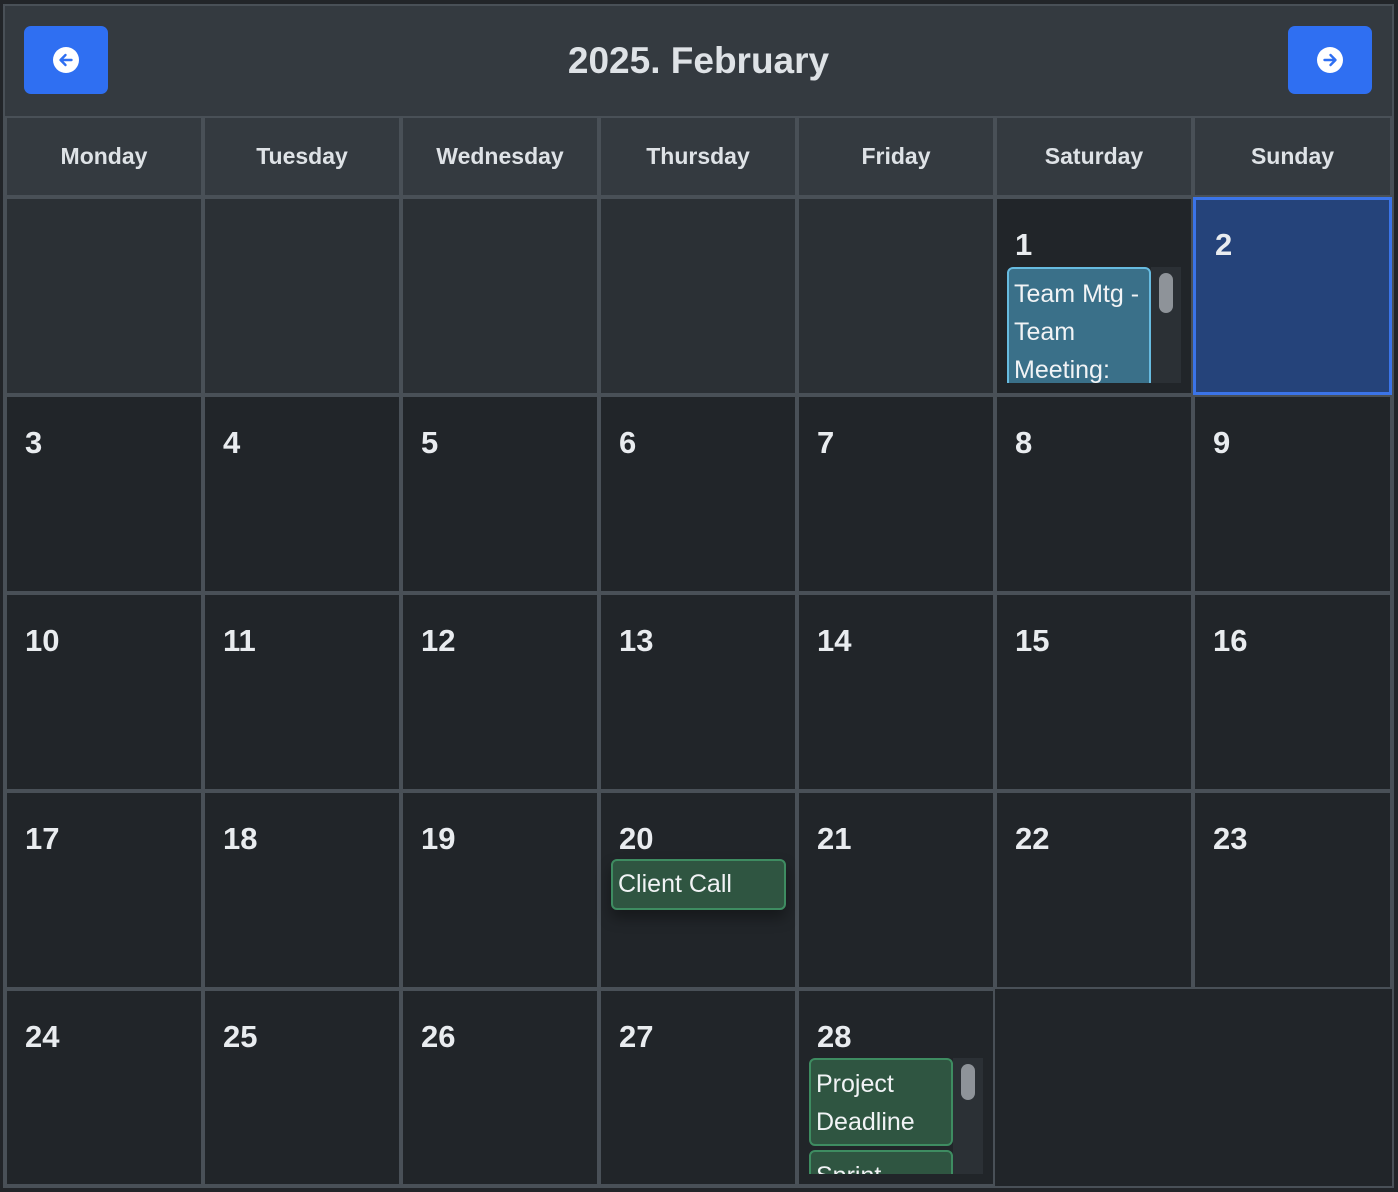 This screenshot has width=1398, height=1192. Describe the element at coordinates (636, 838) in the screenshot. I see `day-number: 20` at that location.